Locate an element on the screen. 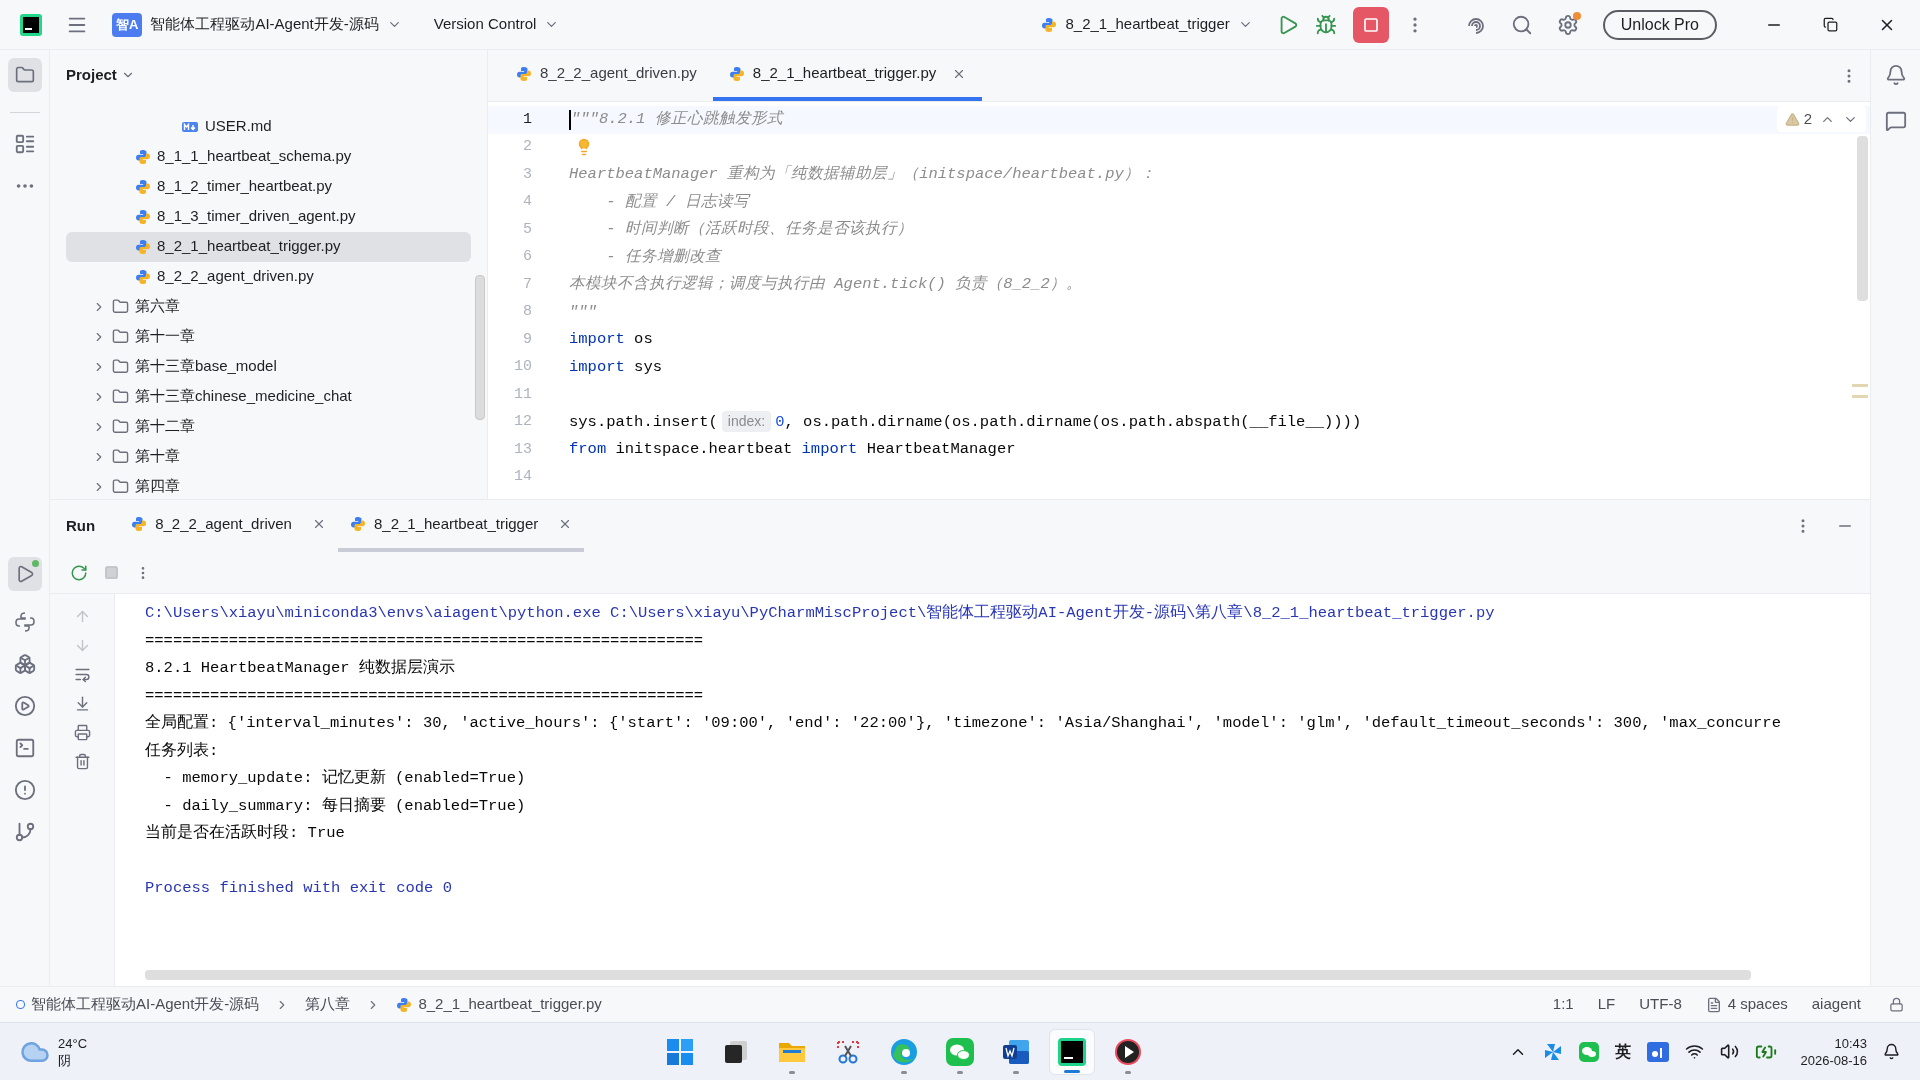 The width and height of the screenshot is (1920, 1080). line-number: 12 is located at coordinates (522, 422).